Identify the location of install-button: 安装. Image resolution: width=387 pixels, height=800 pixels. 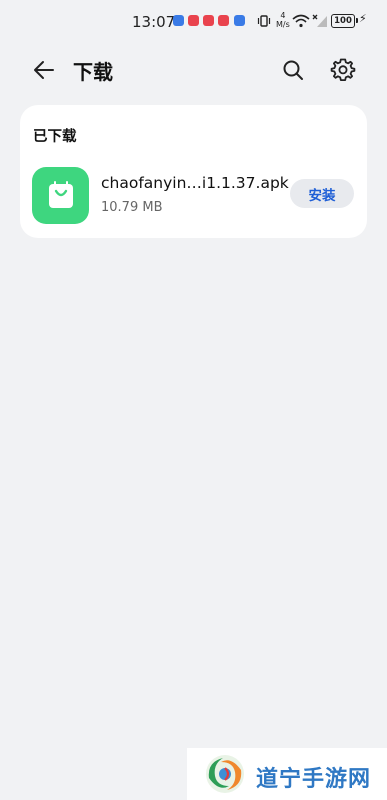
(322, 193).